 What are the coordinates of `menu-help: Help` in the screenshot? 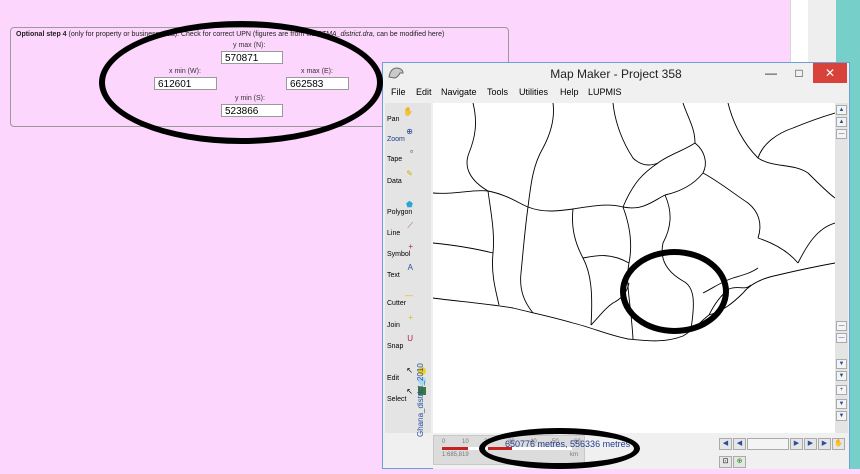 It's located at (569, 92).